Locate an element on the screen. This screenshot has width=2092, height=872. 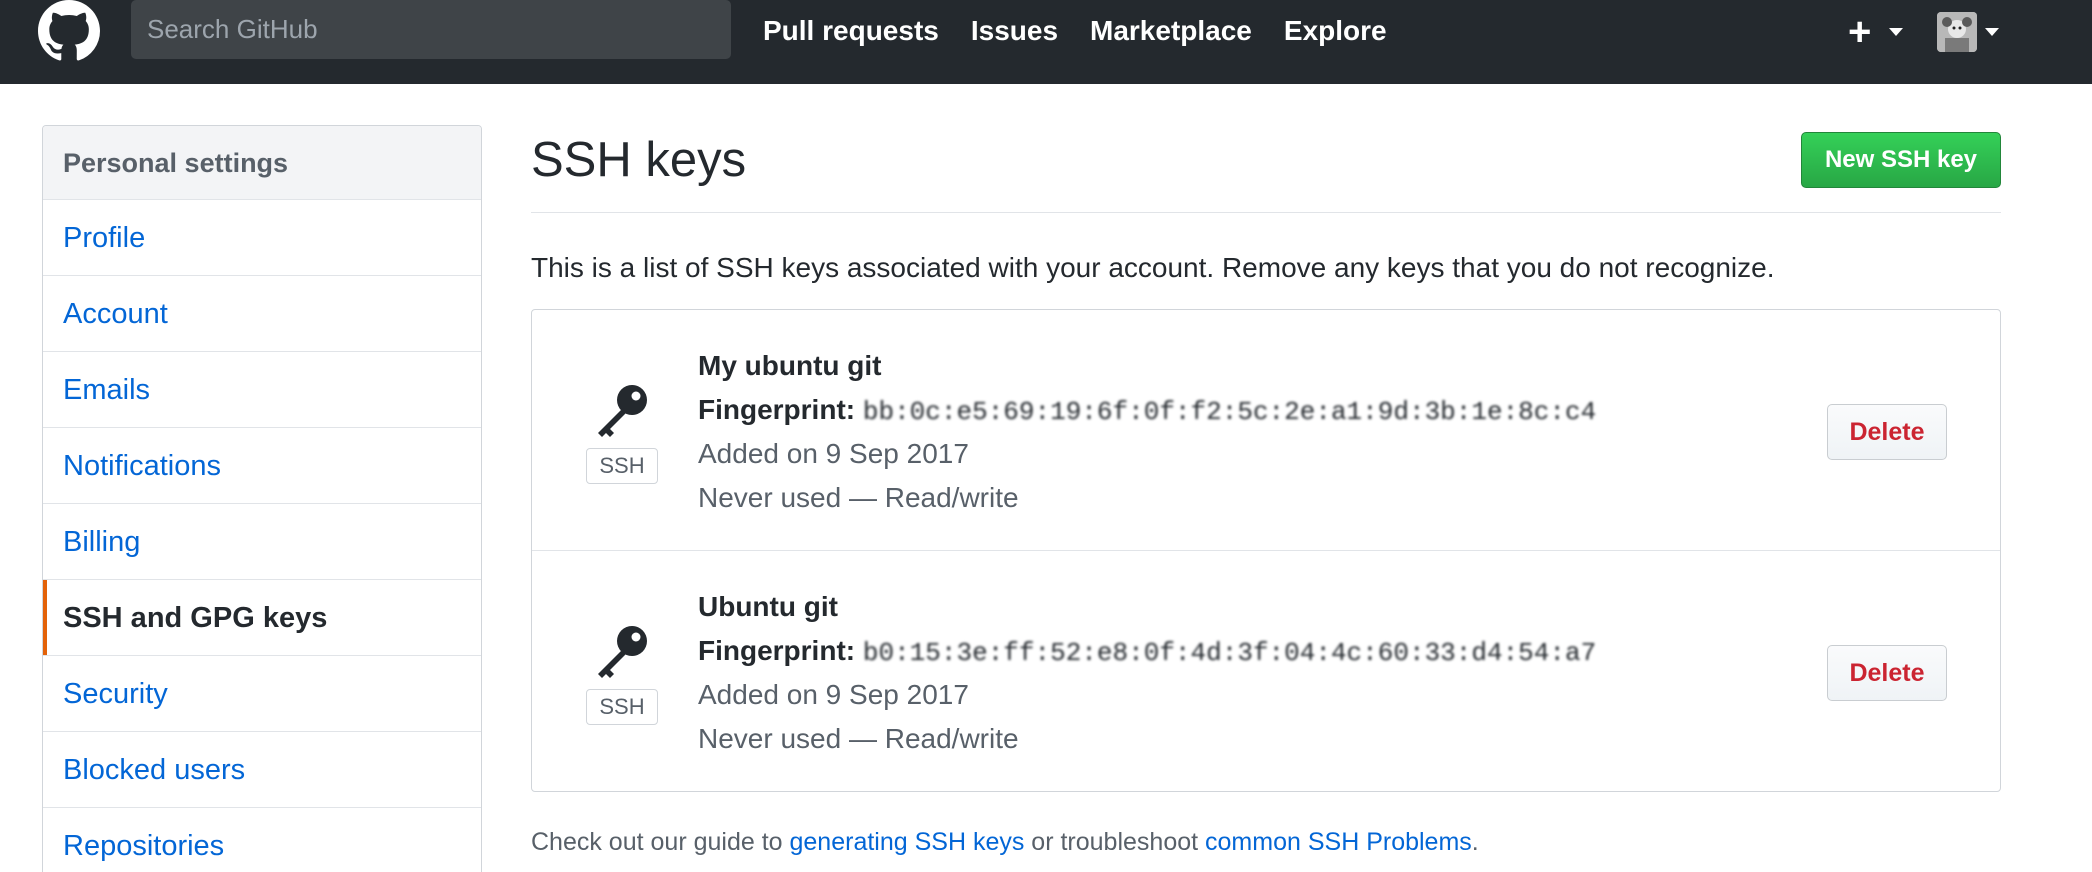
search-box is located at coordinates (431, 29).